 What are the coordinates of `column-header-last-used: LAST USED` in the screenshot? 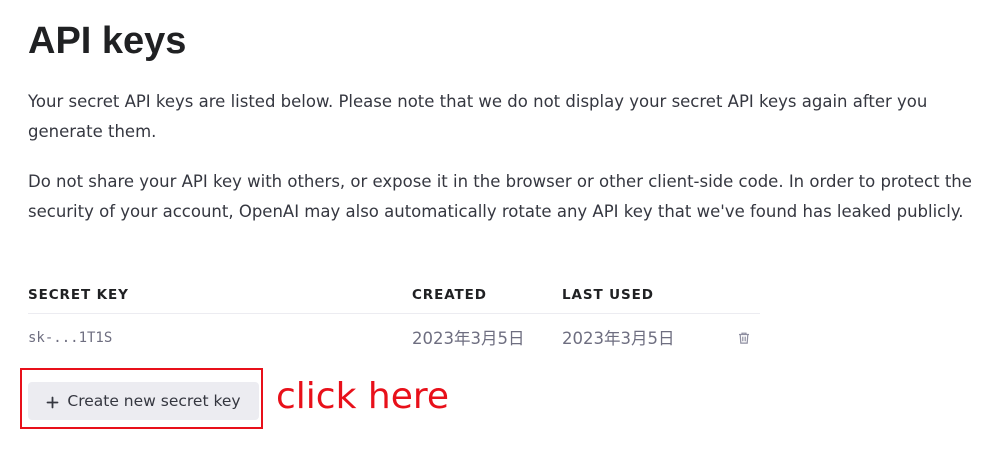 It's located at (608, 295).